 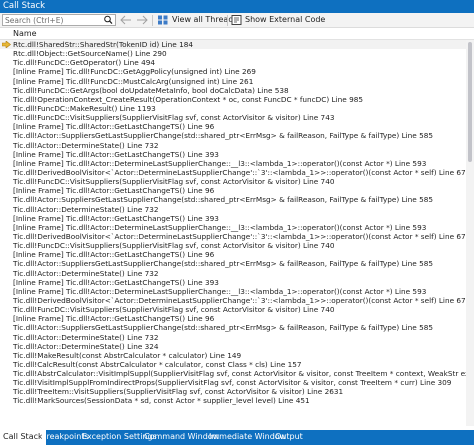 What do you see at coordinates (24, 6) in the screenshot?
I see `window-title: Call Stack` at bounding box center [24, 6].